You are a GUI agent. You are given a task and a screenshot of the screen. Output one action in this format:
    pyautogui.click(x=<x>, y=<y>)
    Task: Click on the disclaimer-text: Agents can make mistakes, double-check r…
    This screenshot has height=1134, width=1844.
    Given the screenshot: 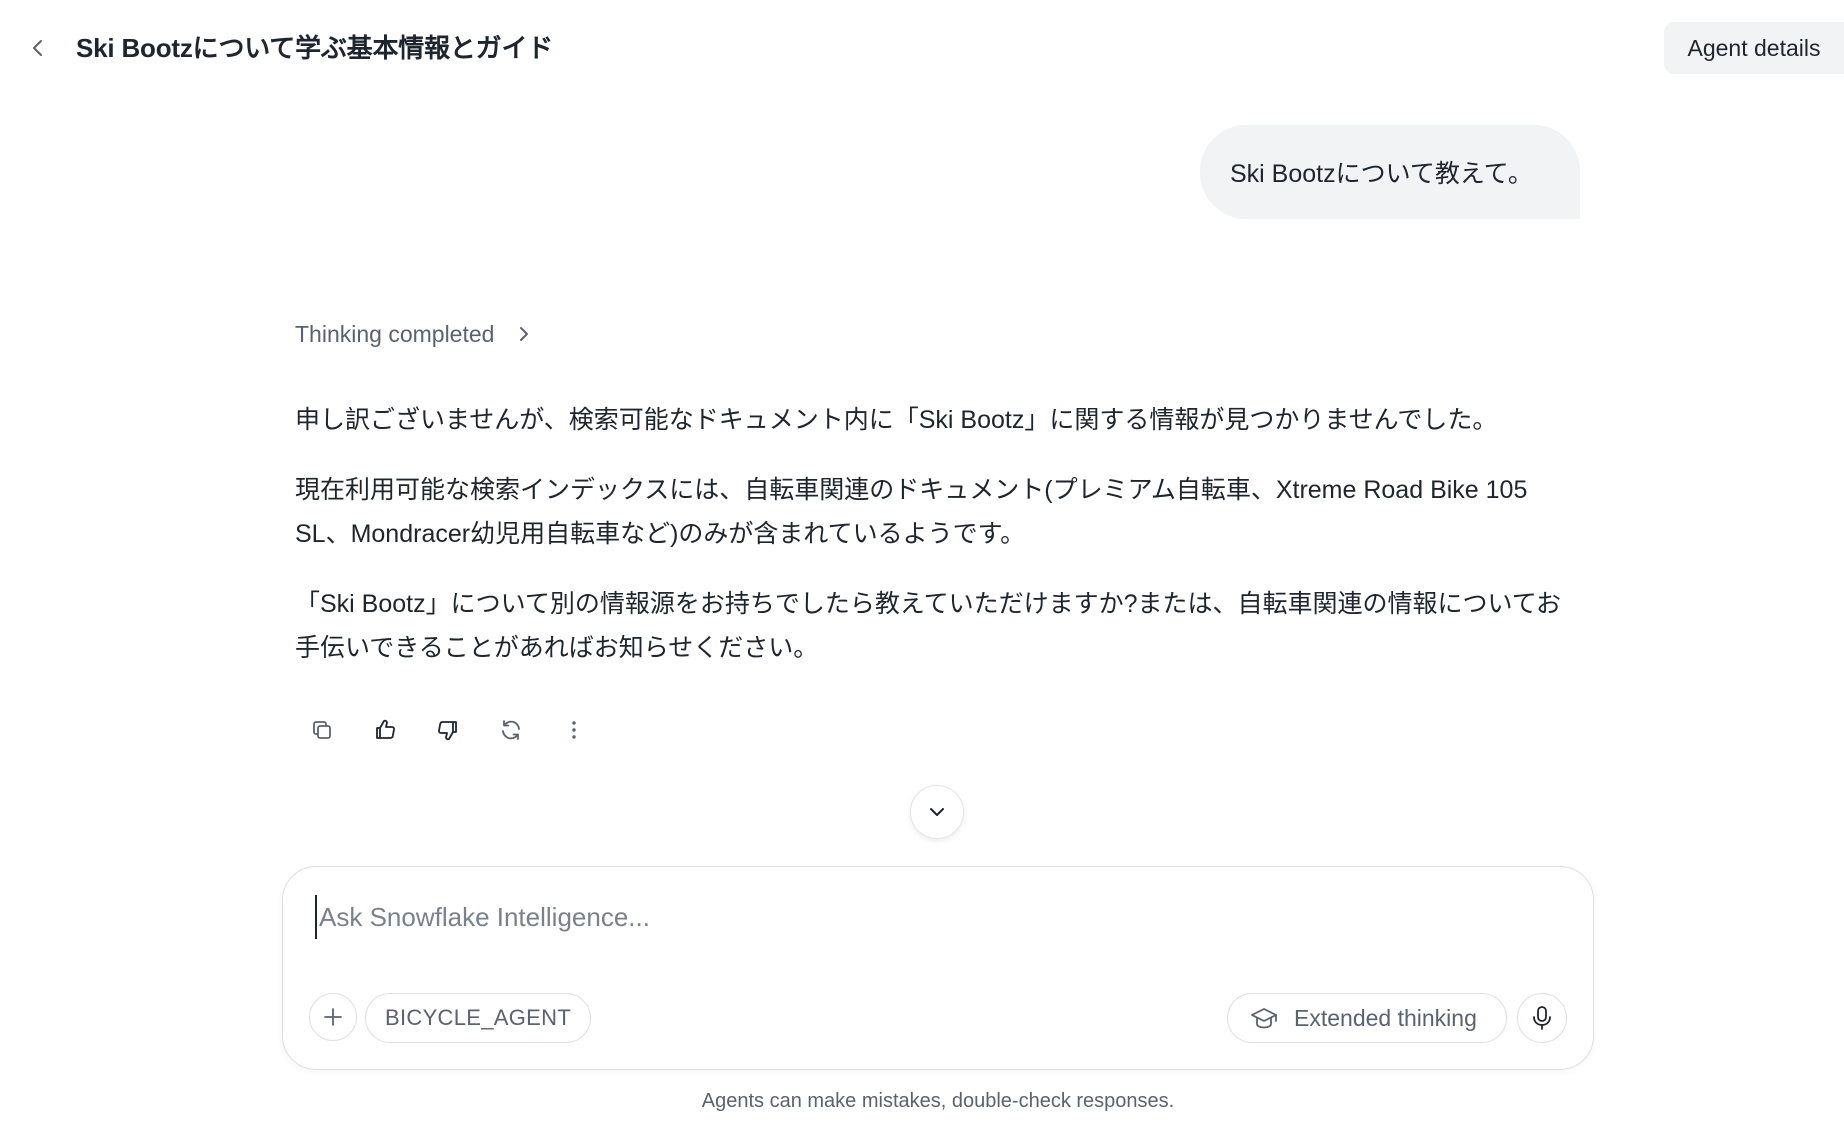 What is the action you would take?
    pyautogui.click(x=938, y=1101)
    